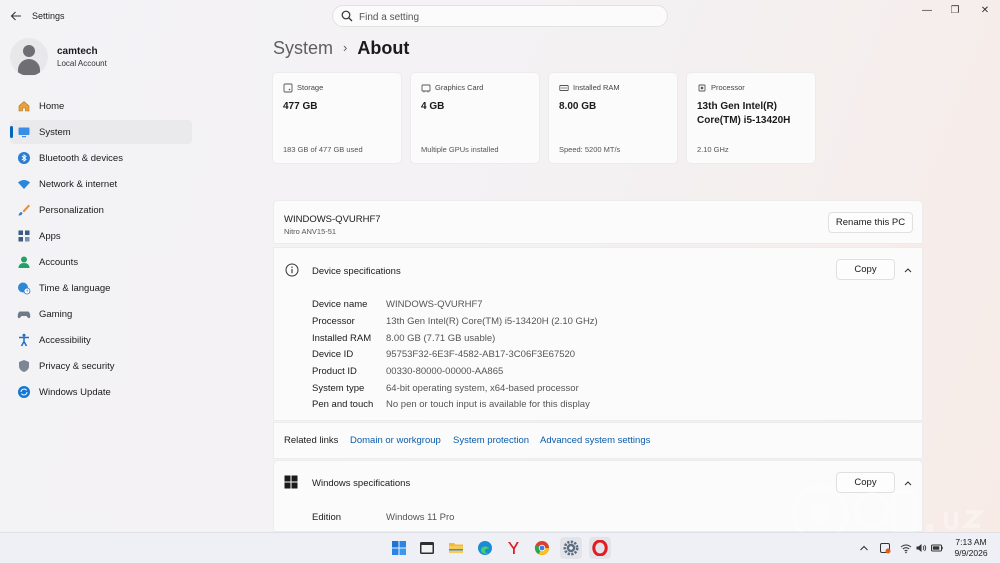  I want to click on section-title: Windows specifications, so click(361, 483).